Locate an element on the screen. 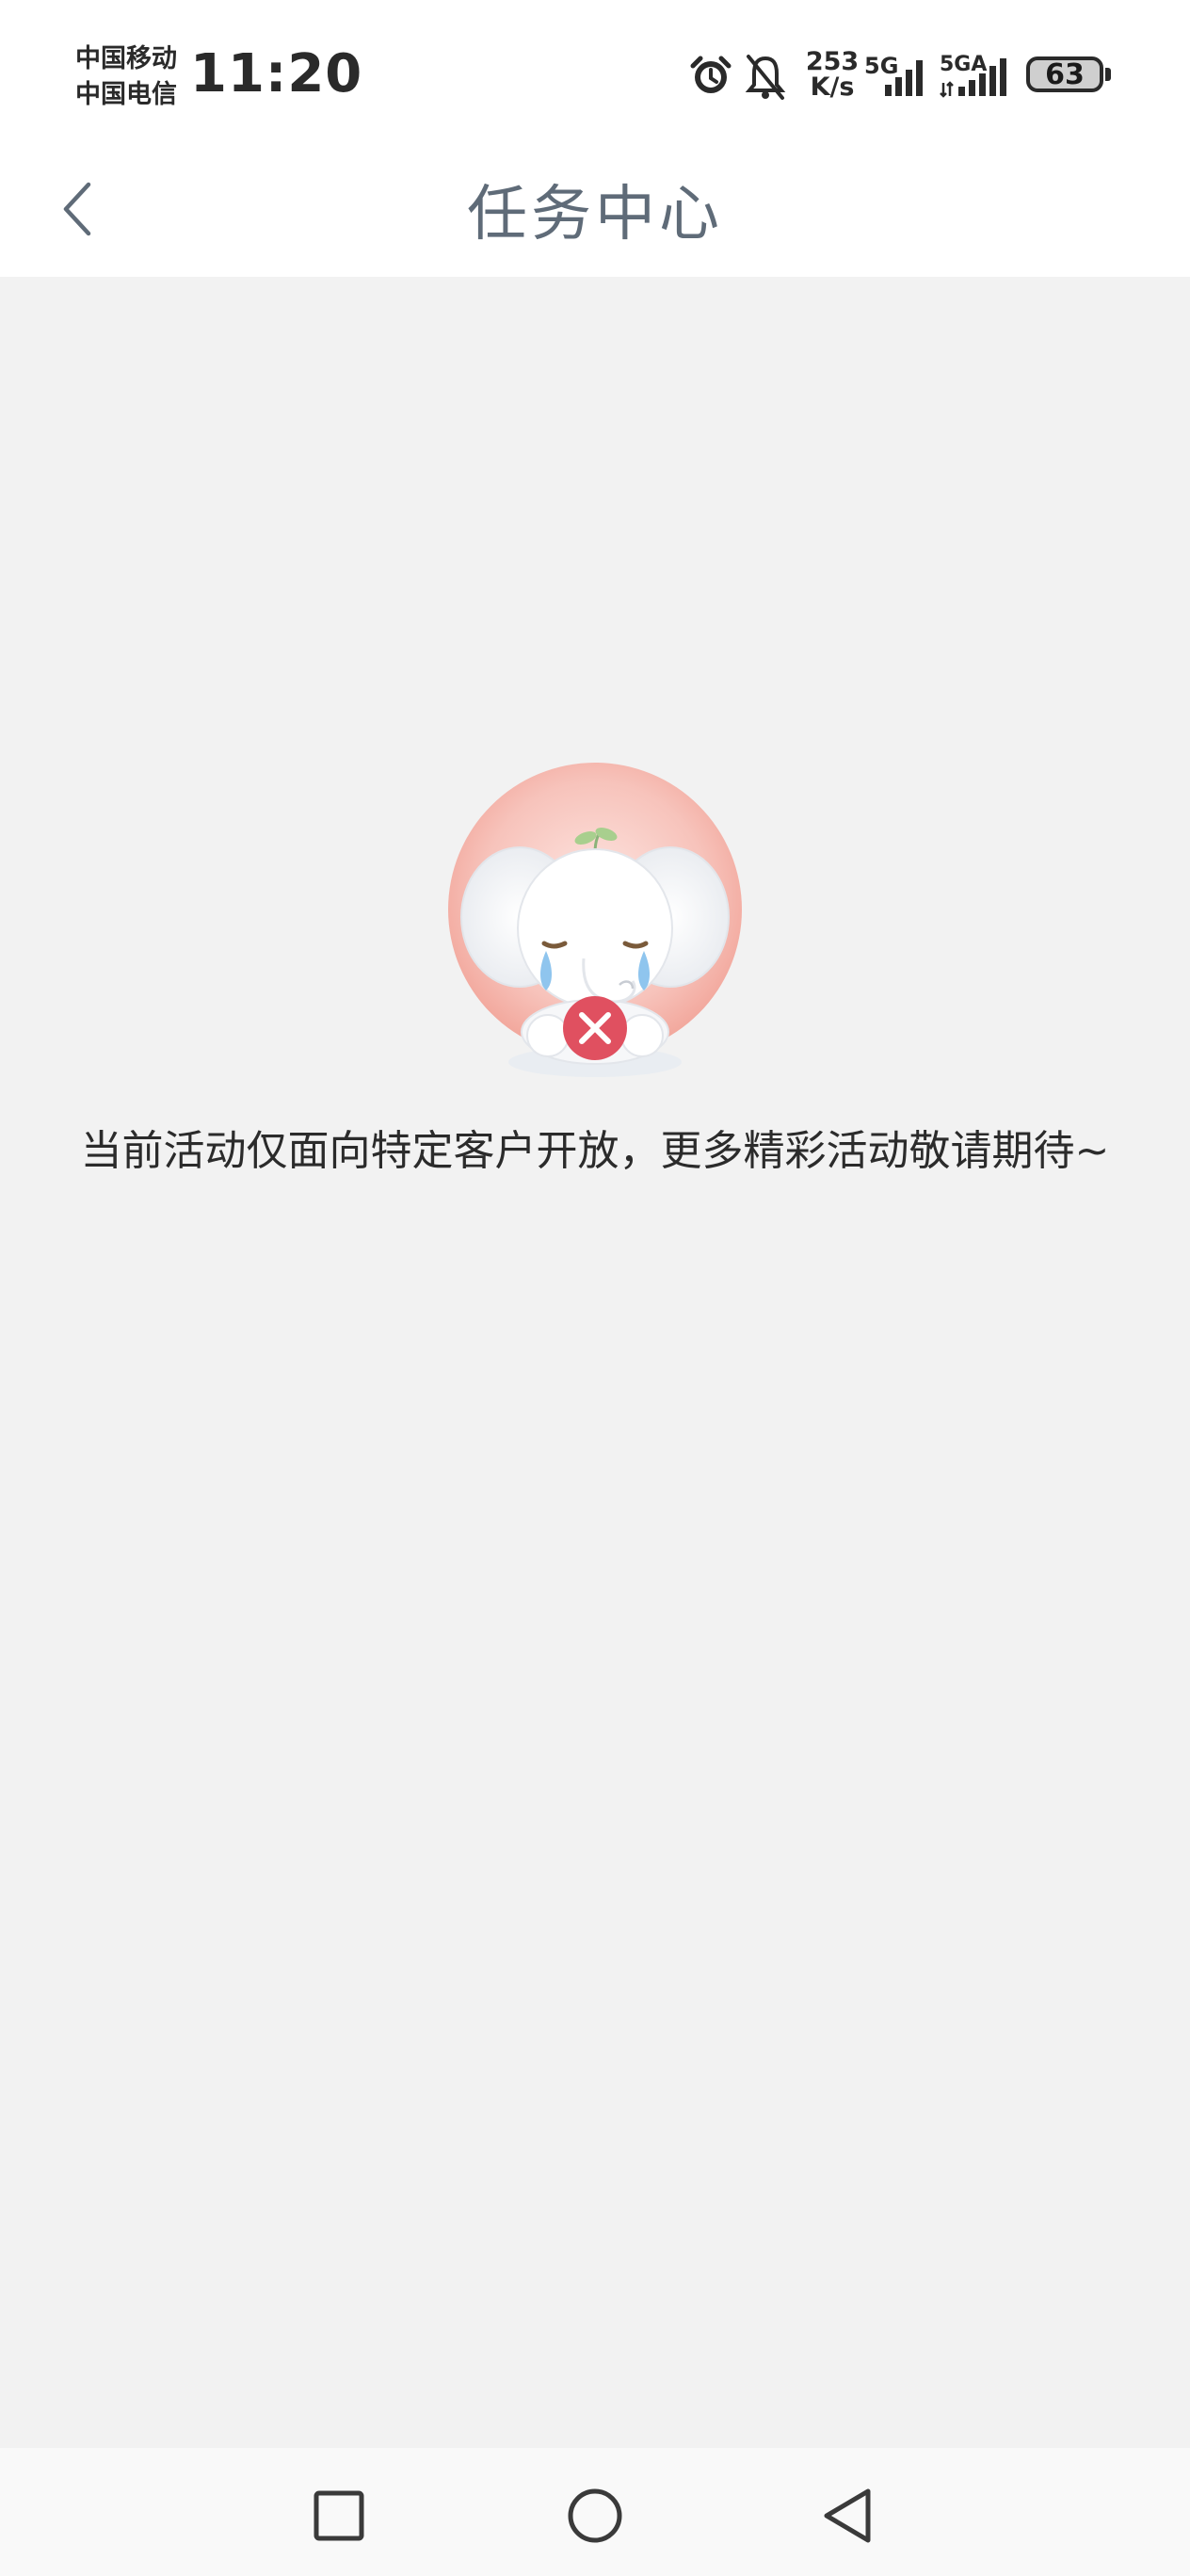  system-nav-bar is located at coordinates (595, 2512).